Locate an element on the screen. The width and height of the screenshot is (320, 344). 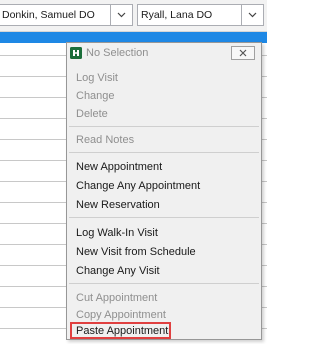
provider-select-right-value: Ryall, Lana DO is located at coordinates (177, 15).